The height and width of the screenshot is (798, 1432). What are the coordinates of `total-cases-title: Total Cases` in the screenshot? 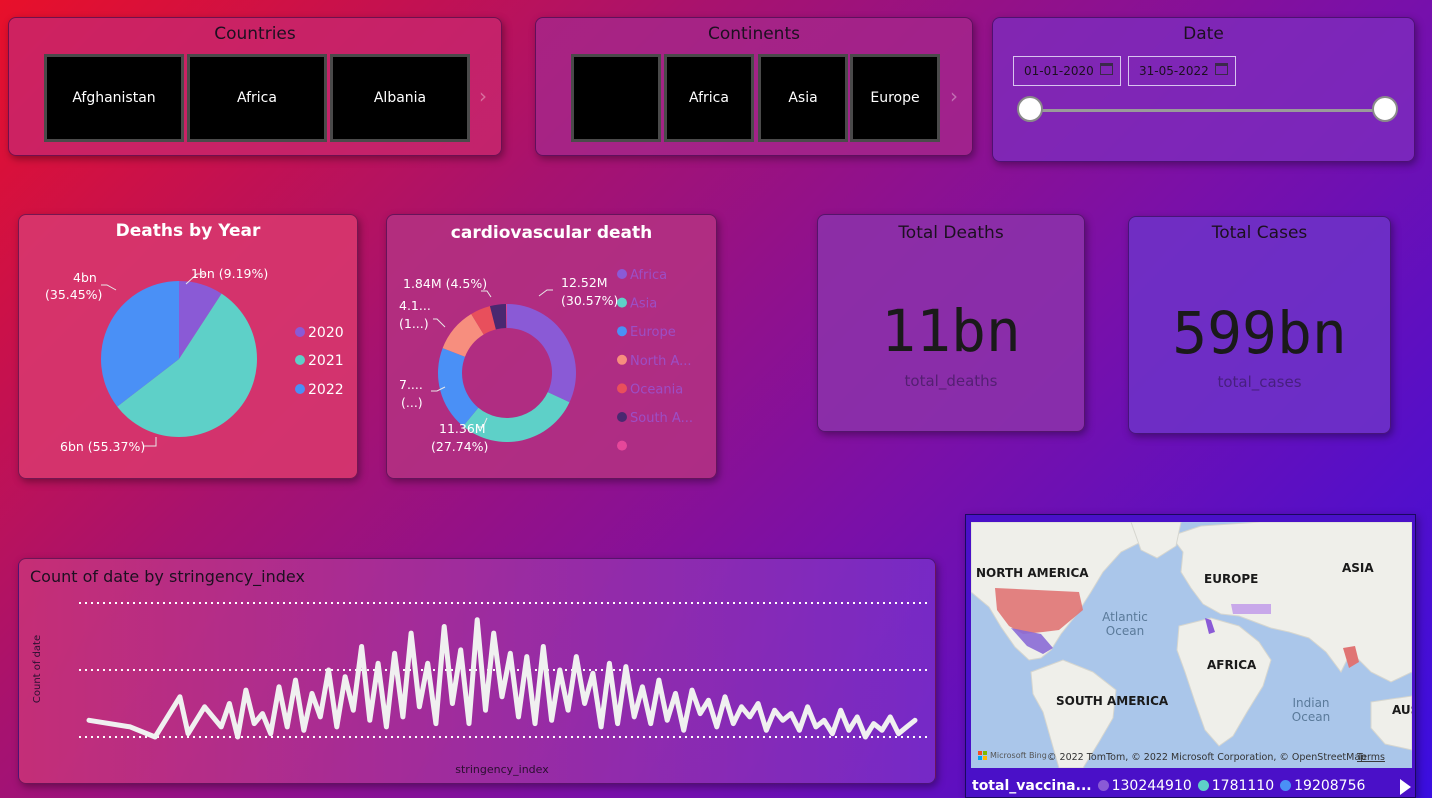 It's located at (1259, 233).